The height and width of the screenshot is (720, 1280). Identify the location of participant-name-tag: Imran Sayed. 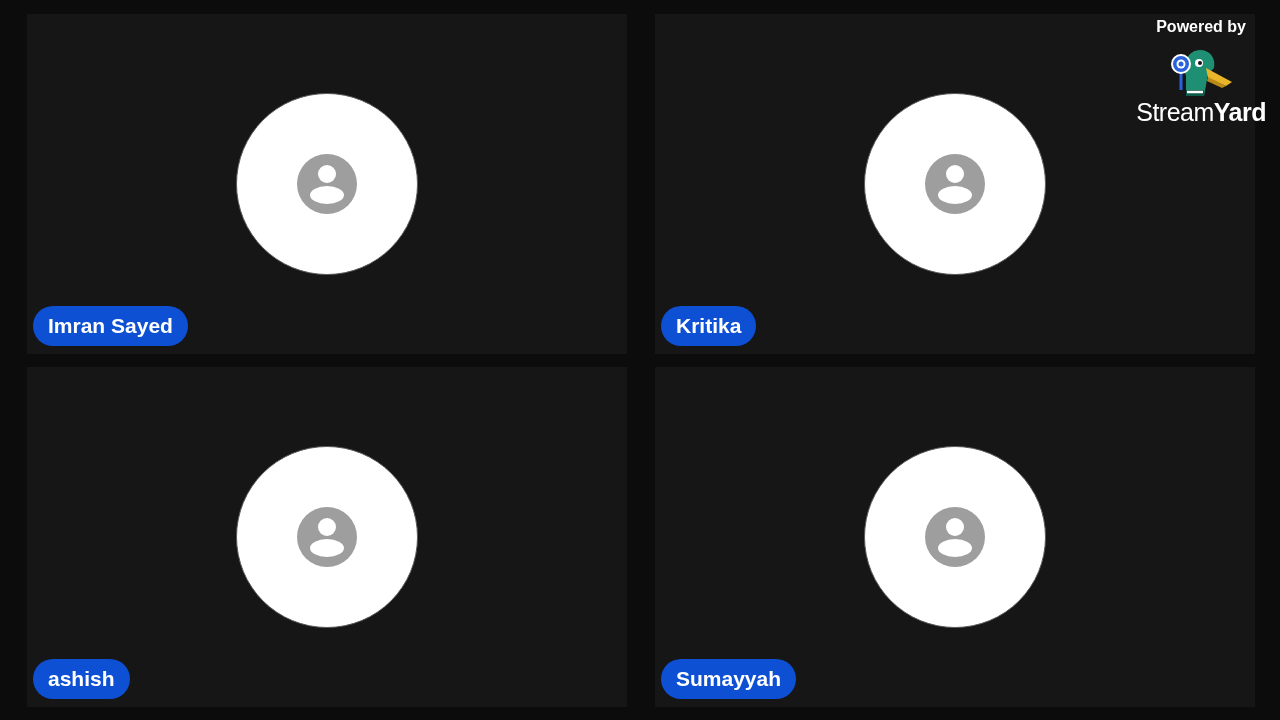
(110, 326).